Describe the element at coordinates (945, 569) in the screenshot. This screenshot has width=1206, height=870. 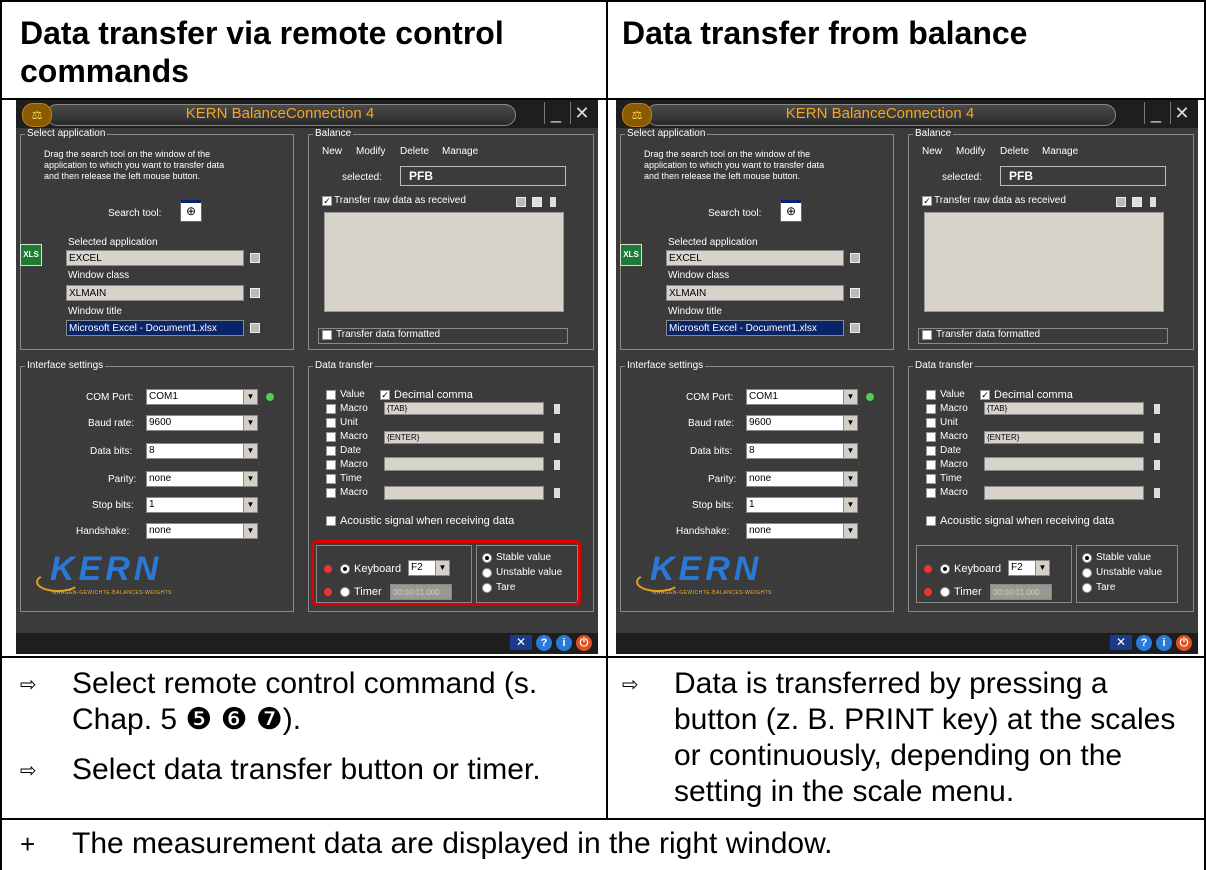
I see `keyboard-radio` at that location.